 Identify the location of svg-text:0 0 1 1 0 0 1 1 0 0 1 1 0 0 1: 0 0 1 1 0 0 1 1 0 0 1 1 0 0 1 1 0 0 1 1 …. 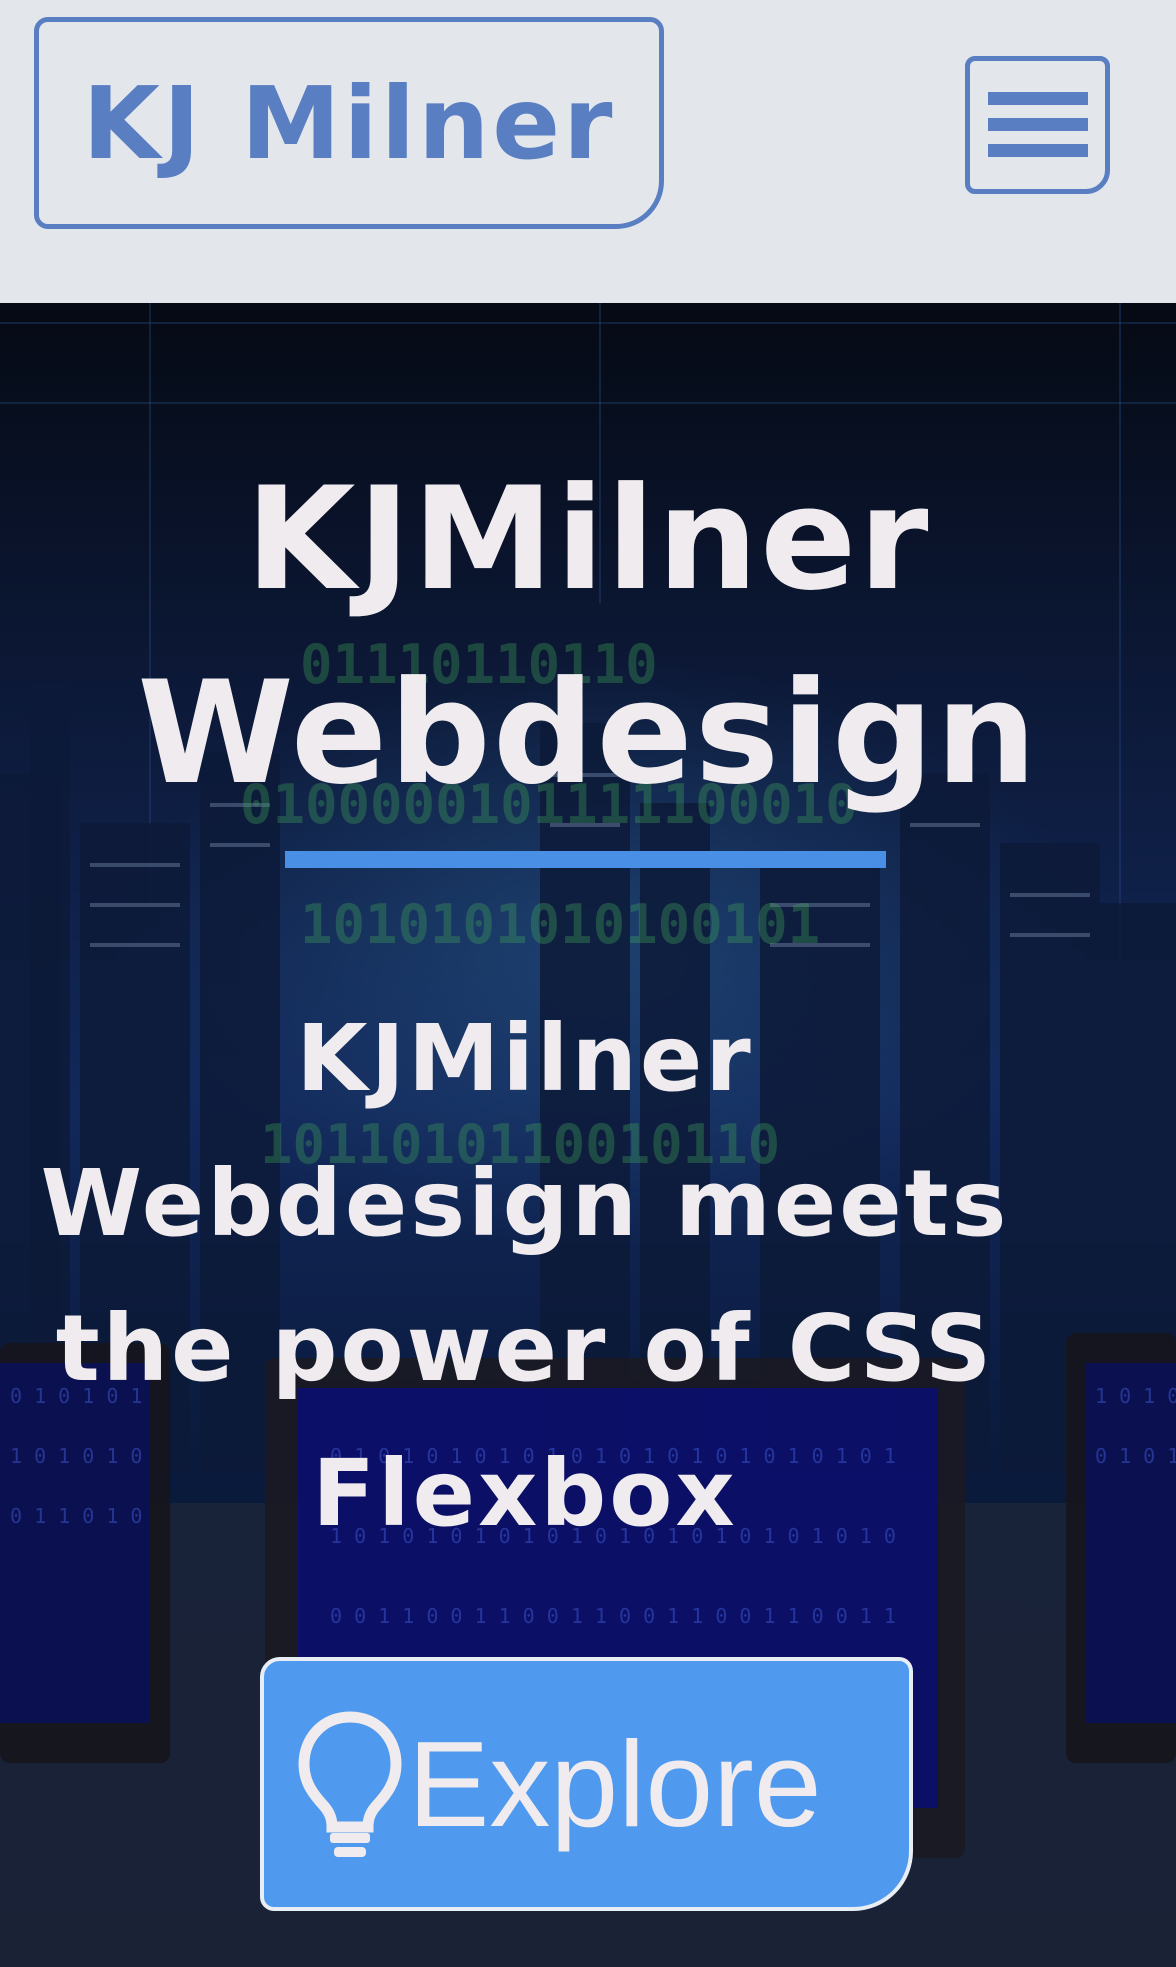
(613, 1616).